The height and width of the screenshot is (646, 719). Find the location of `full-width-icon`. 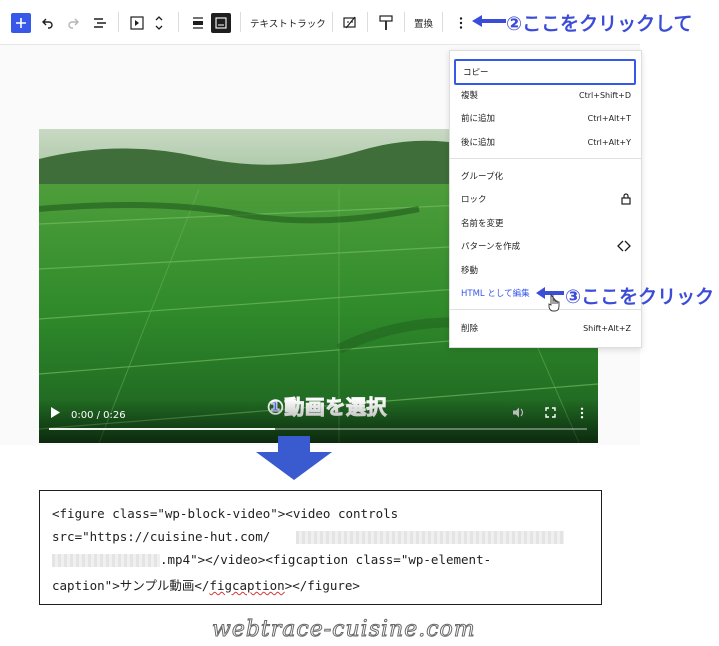

full-width-icon is located at coordinates (221, 23).